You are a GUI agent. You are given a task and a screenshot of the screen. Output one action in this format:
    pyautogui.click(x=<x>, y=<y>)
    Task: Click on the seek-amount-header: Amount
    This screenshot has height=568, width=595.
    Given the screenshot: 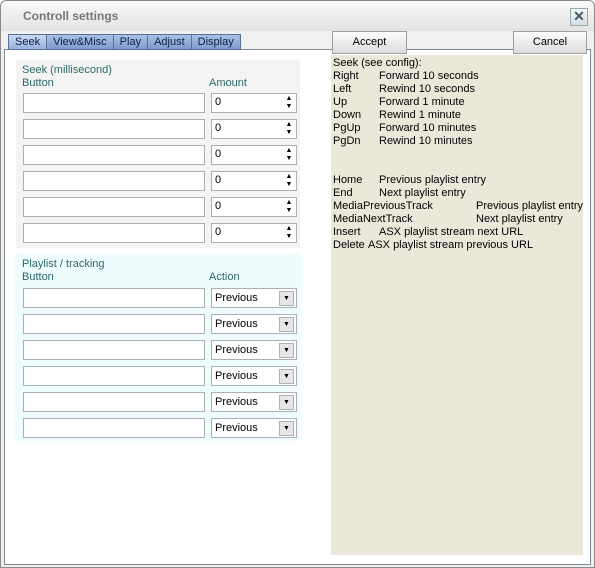 What is the action you would take?
    pyautogui.click(x=228, y=83)
    